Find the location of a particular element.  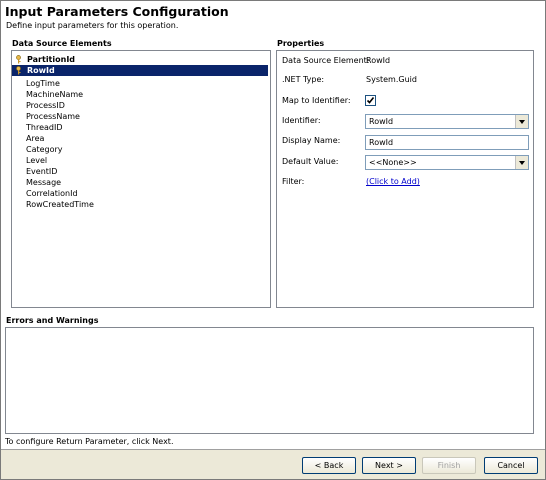

data-source-element-value: RowId is located at coordinates (378, 60).